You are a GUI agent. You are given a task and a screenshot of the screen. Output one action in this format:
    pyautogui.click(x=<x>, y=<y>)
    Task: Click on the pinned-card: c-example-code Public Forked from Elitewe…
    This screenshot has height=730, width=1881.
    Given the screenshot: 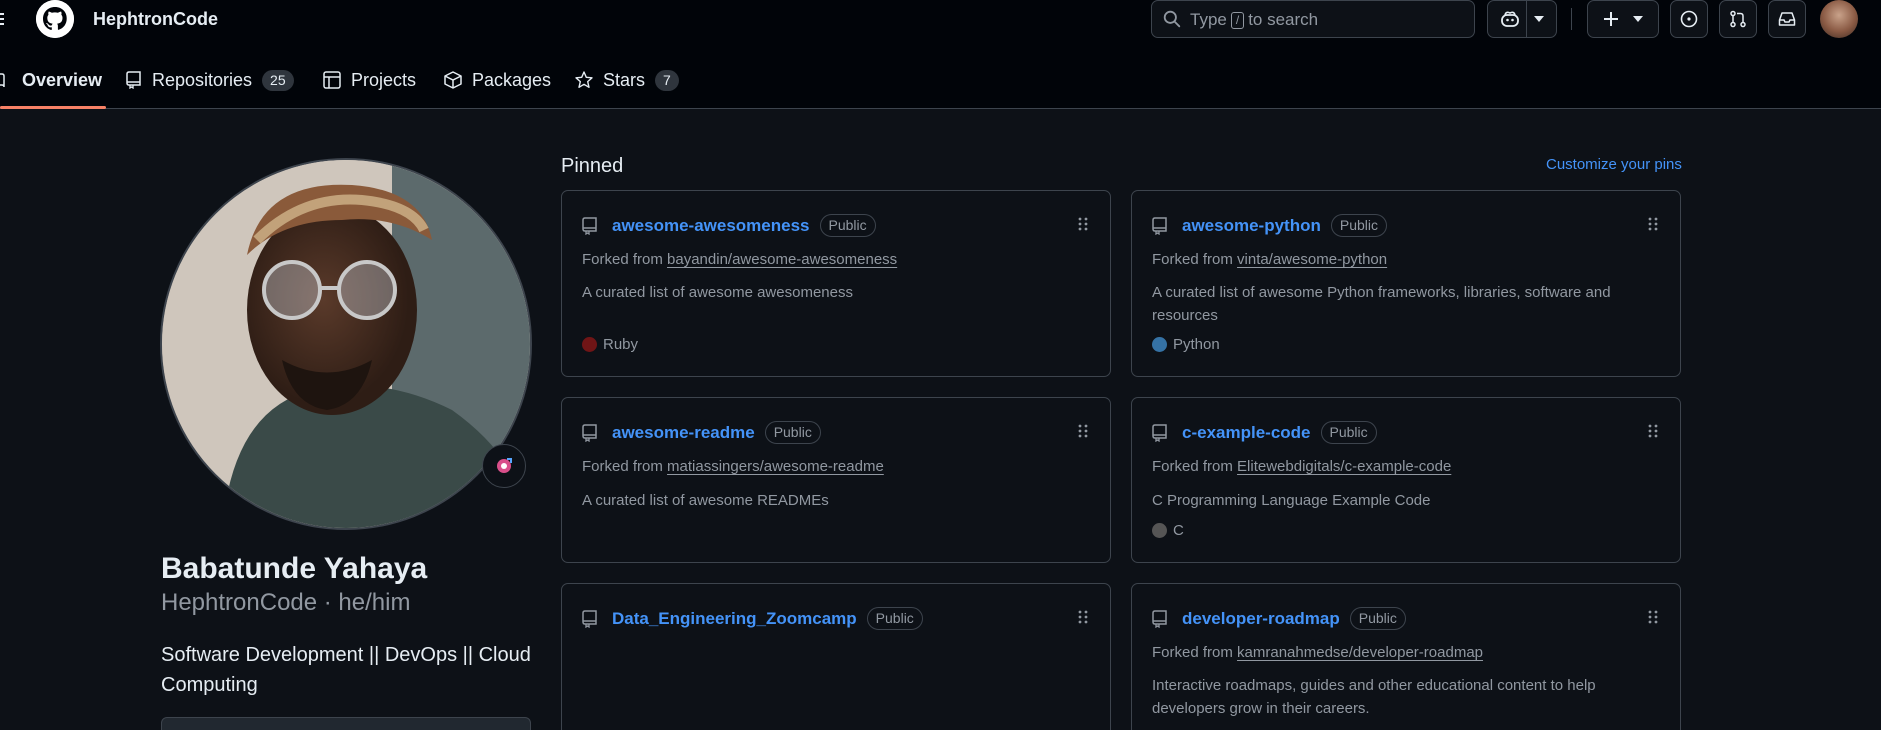 What is the action you would take?
    pyautogui.click(x=1406, y=480)
    